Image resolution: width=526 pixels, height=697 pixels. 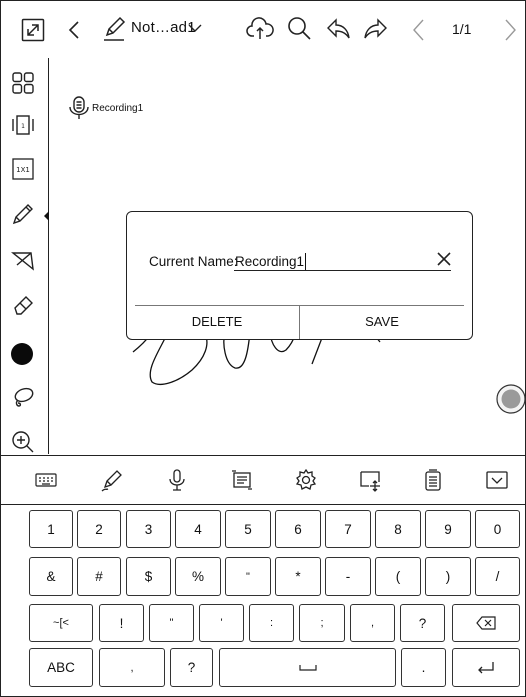 What do you see at coordinates (338, 29) in the screenshot?
I see `undo-icon` at bounding box center [338, 29].